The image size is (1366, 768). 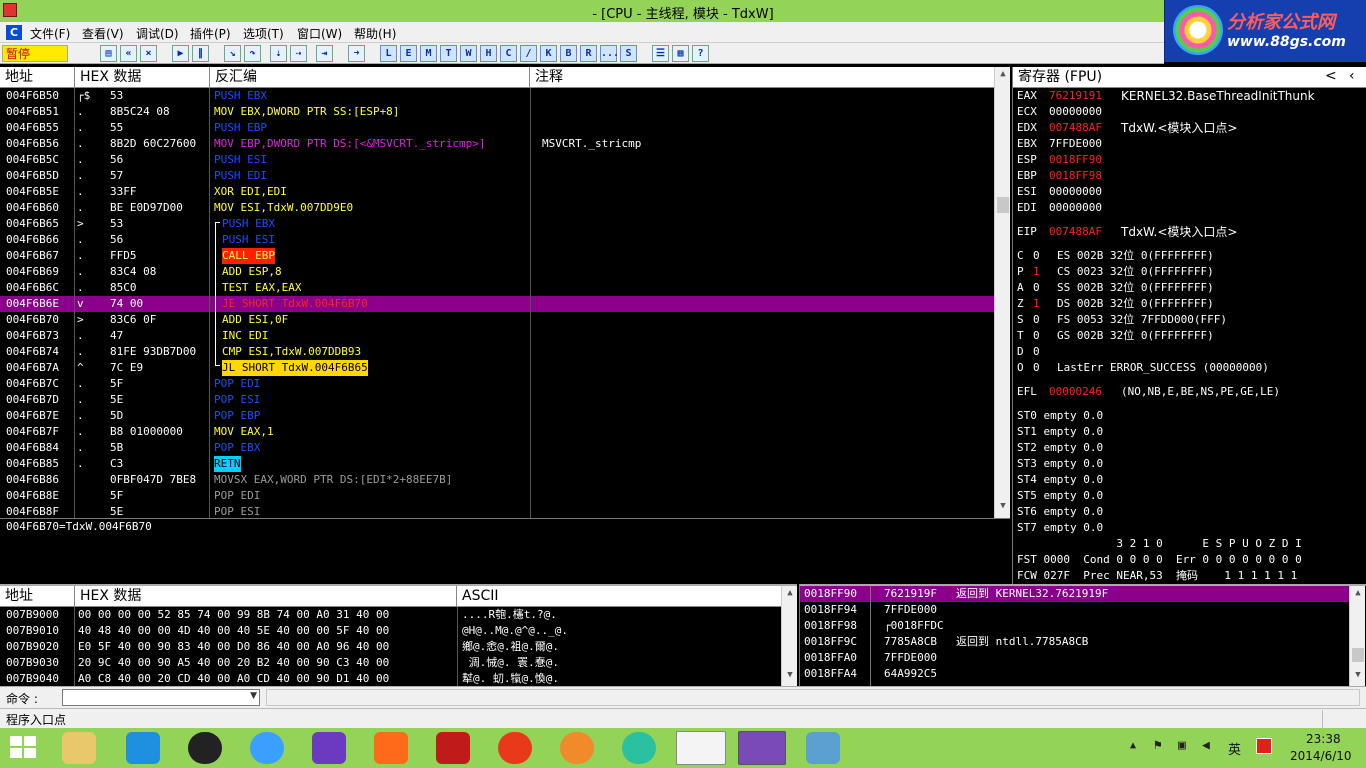 I want to click on next-arrow-icon: ‹, so click(x=1352, y=76).